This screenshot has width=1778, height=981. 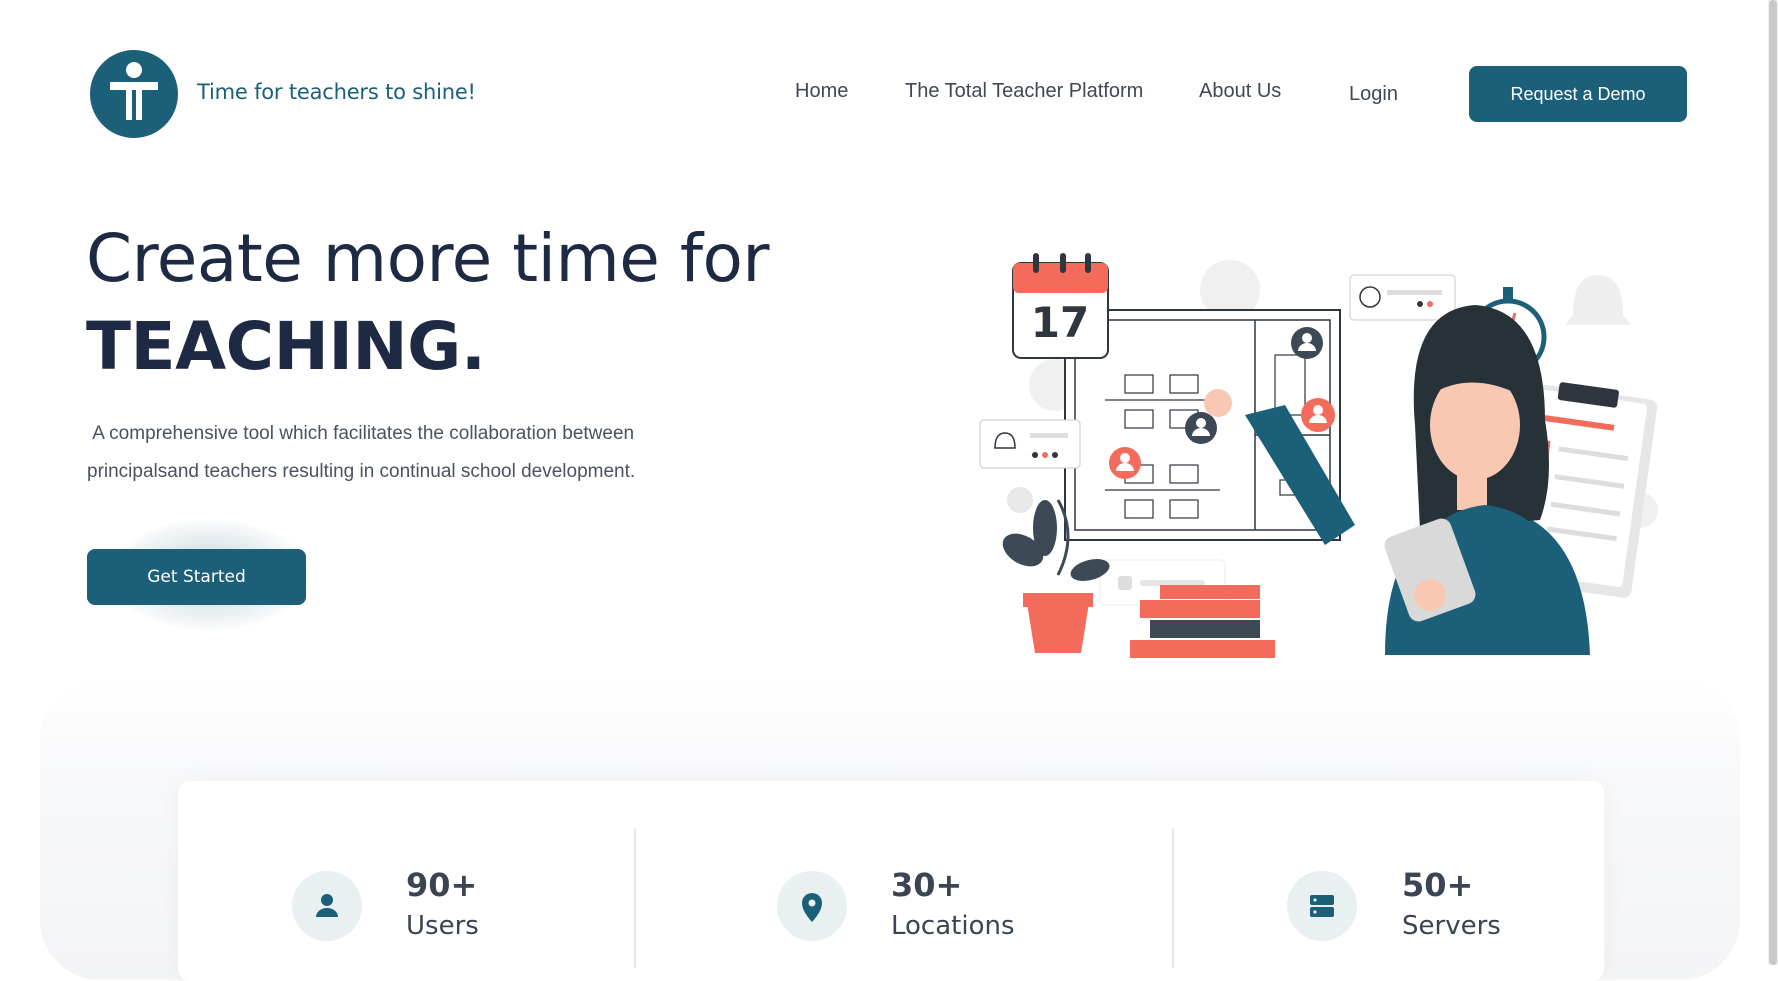 I want to click on page-scrollbar, so click(x=1773, y=482).